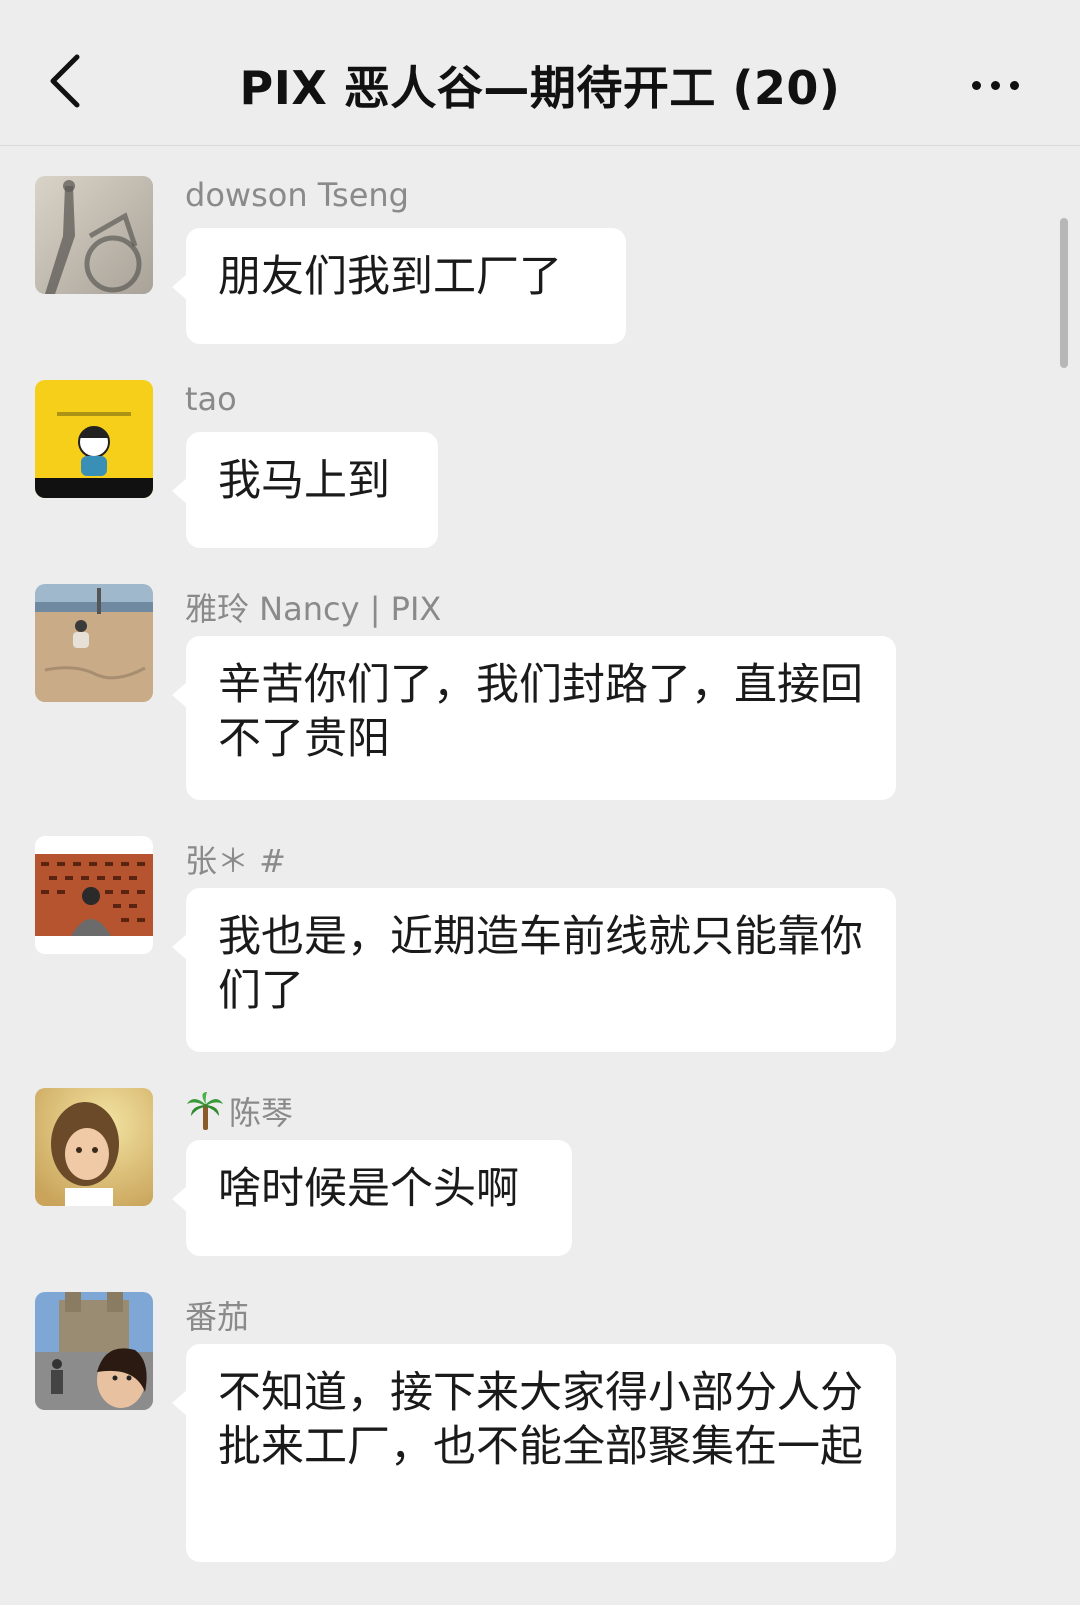 This screenshot has height=1605, width=1080. What do you see at coordinates (211, 399) in the screenshot?
I see `sender-name: tao` at bounding box center [211, 399].